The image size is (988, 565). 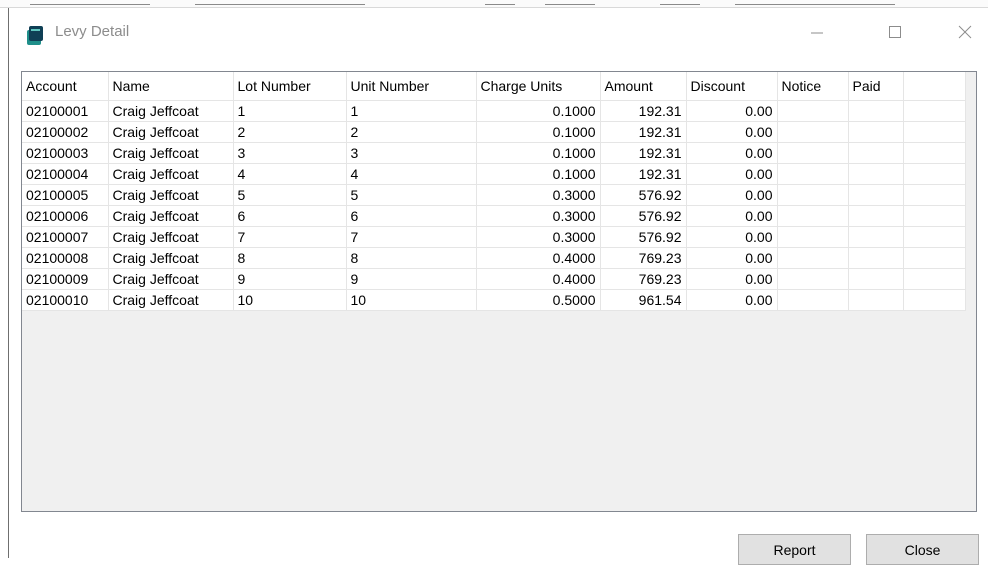 What do you see at coordinates (65, 86) in the screenshot?
I see `column-header-account: Account` at bounding box center [65, 86].